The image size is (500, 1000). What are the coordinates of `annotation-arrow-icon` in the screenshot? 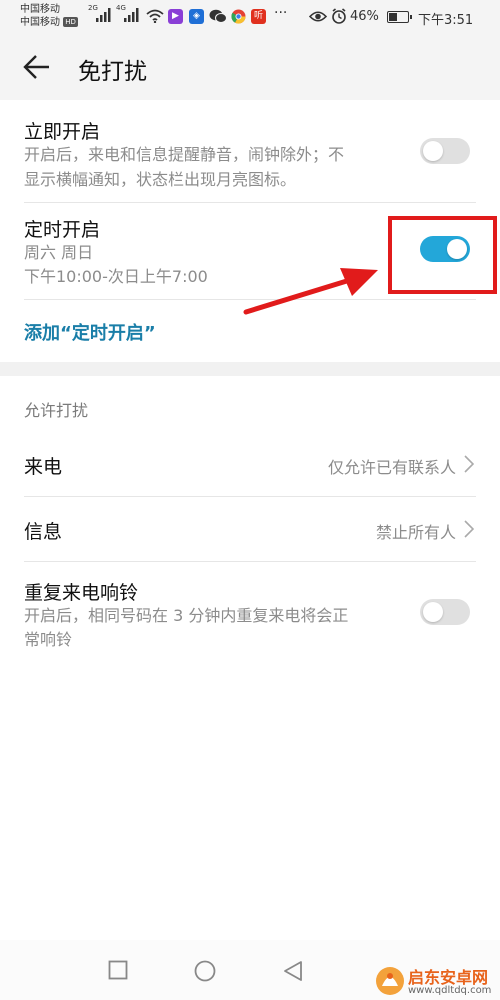 It's located at (310, 291).